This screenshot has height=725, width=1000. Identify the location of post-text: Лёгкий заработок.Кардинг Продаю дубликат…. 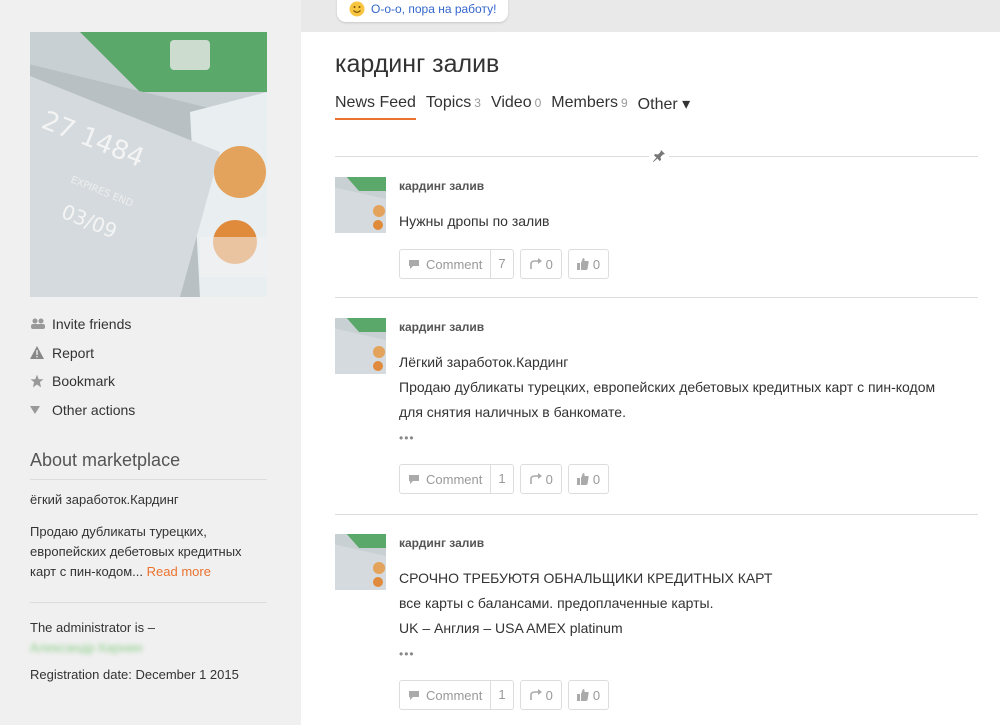
(688, 387).